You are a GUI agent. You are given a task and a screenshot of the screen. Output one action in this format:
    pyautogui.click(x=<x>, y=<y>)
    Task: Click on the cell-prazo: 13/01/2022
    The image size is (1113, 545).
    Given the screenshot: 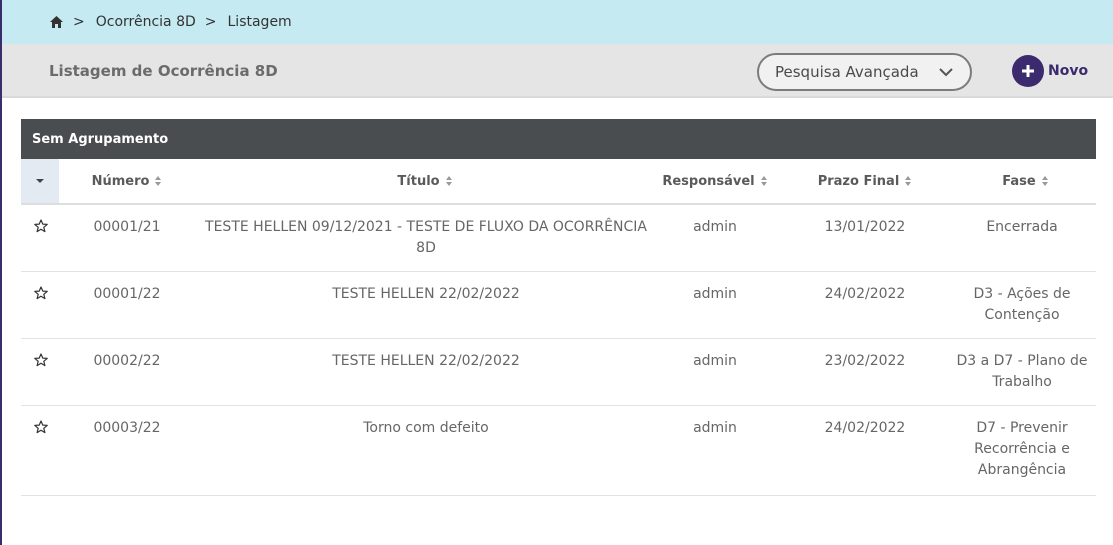 What is the action you would take?
    pyautogui.click(x=865, y=227)
    